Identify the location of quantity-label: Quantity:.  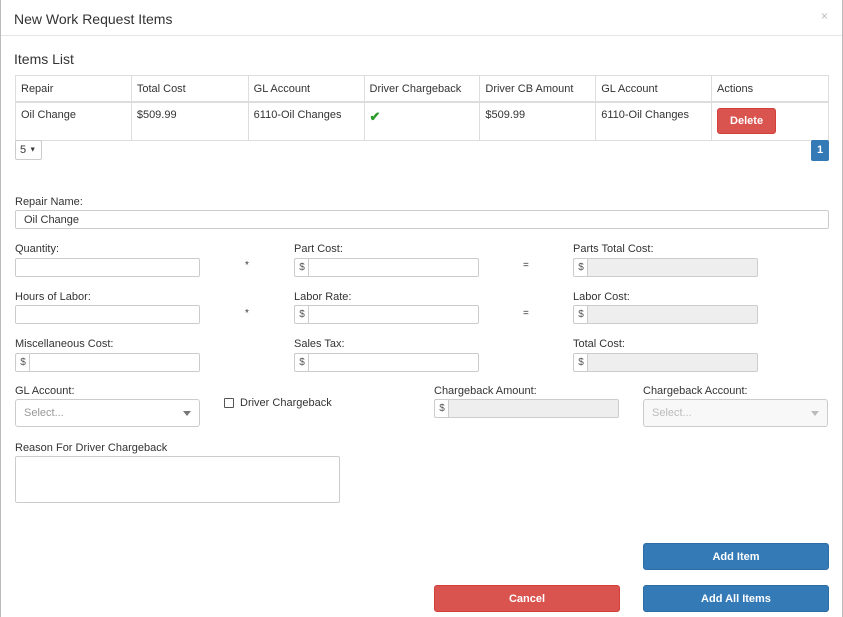
(37, 249).